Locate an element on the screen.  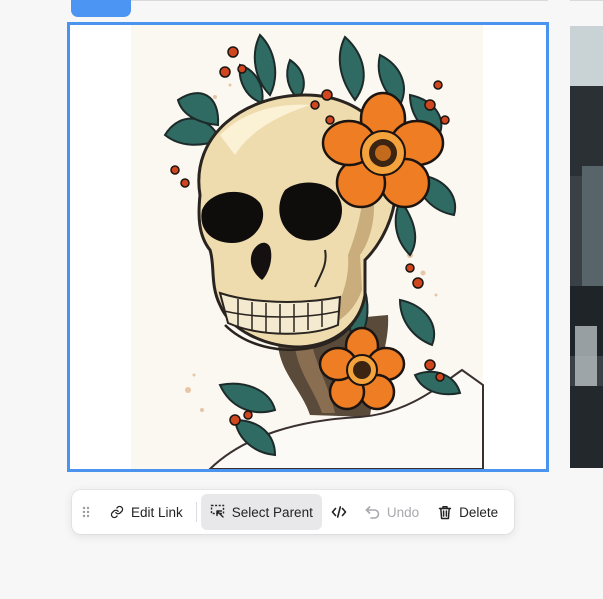
undo-button: Undo is located at coordinates (392, 512).